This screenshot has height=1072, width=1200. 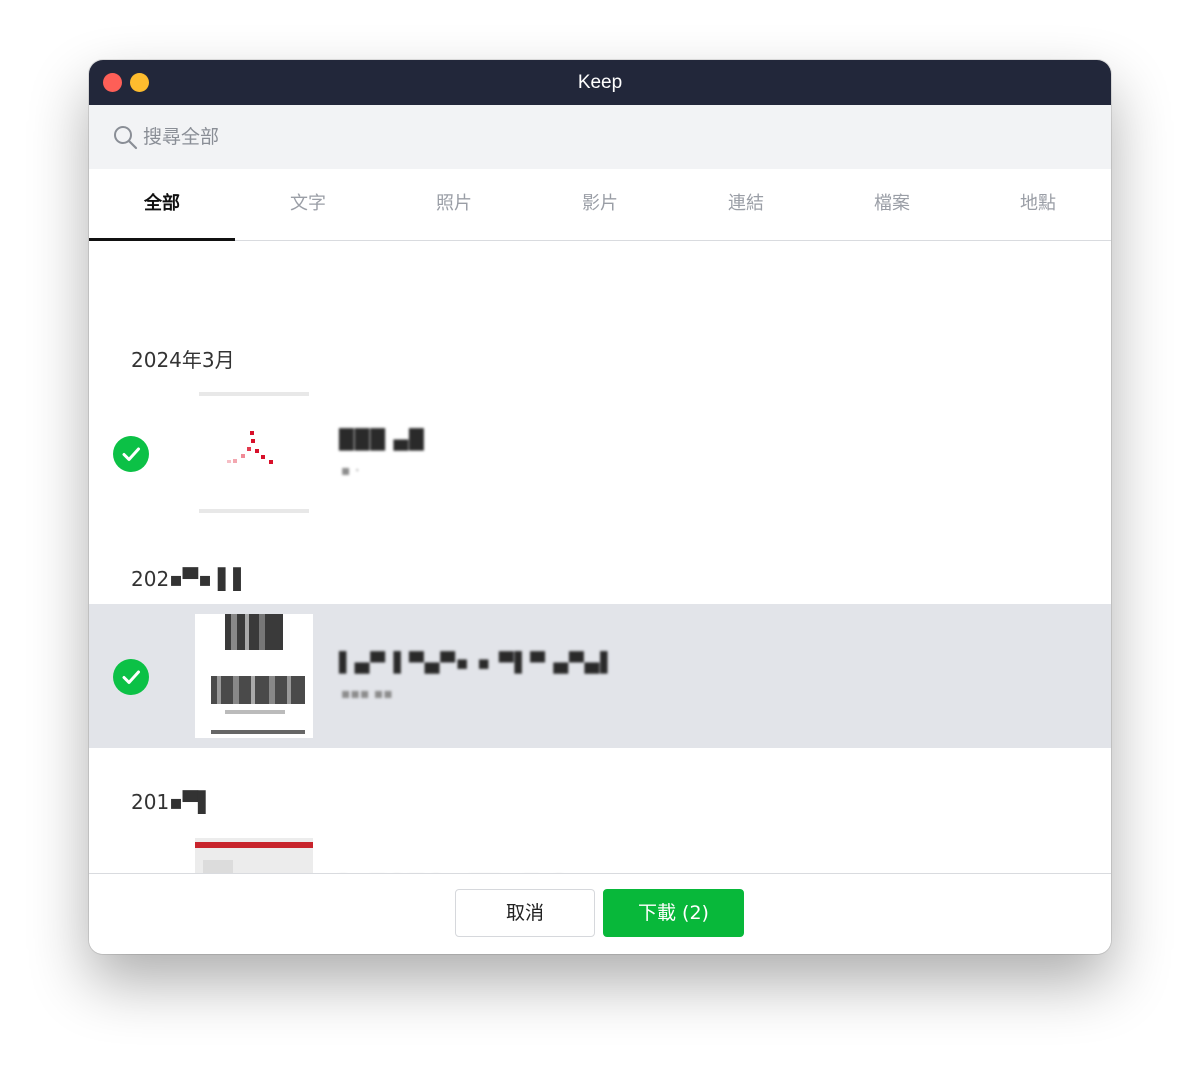 I want to click on tab-all: 全部, so click(x=162, y=205).